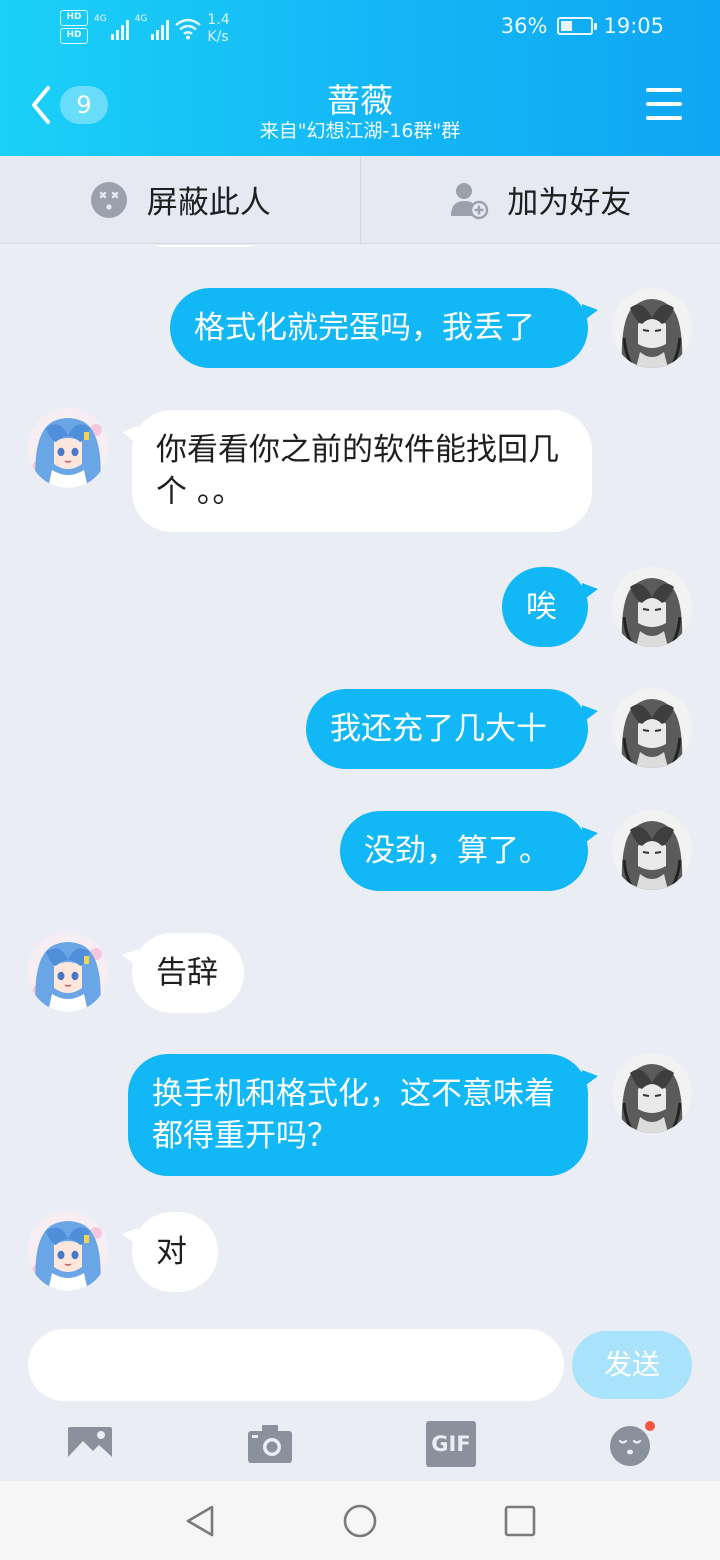 The width and height of the screenshot is (720, 1560). What do you see at coordinates (470, 200) in the screenshot?
I see `add-user-icon` at bounding box center [470, 200].